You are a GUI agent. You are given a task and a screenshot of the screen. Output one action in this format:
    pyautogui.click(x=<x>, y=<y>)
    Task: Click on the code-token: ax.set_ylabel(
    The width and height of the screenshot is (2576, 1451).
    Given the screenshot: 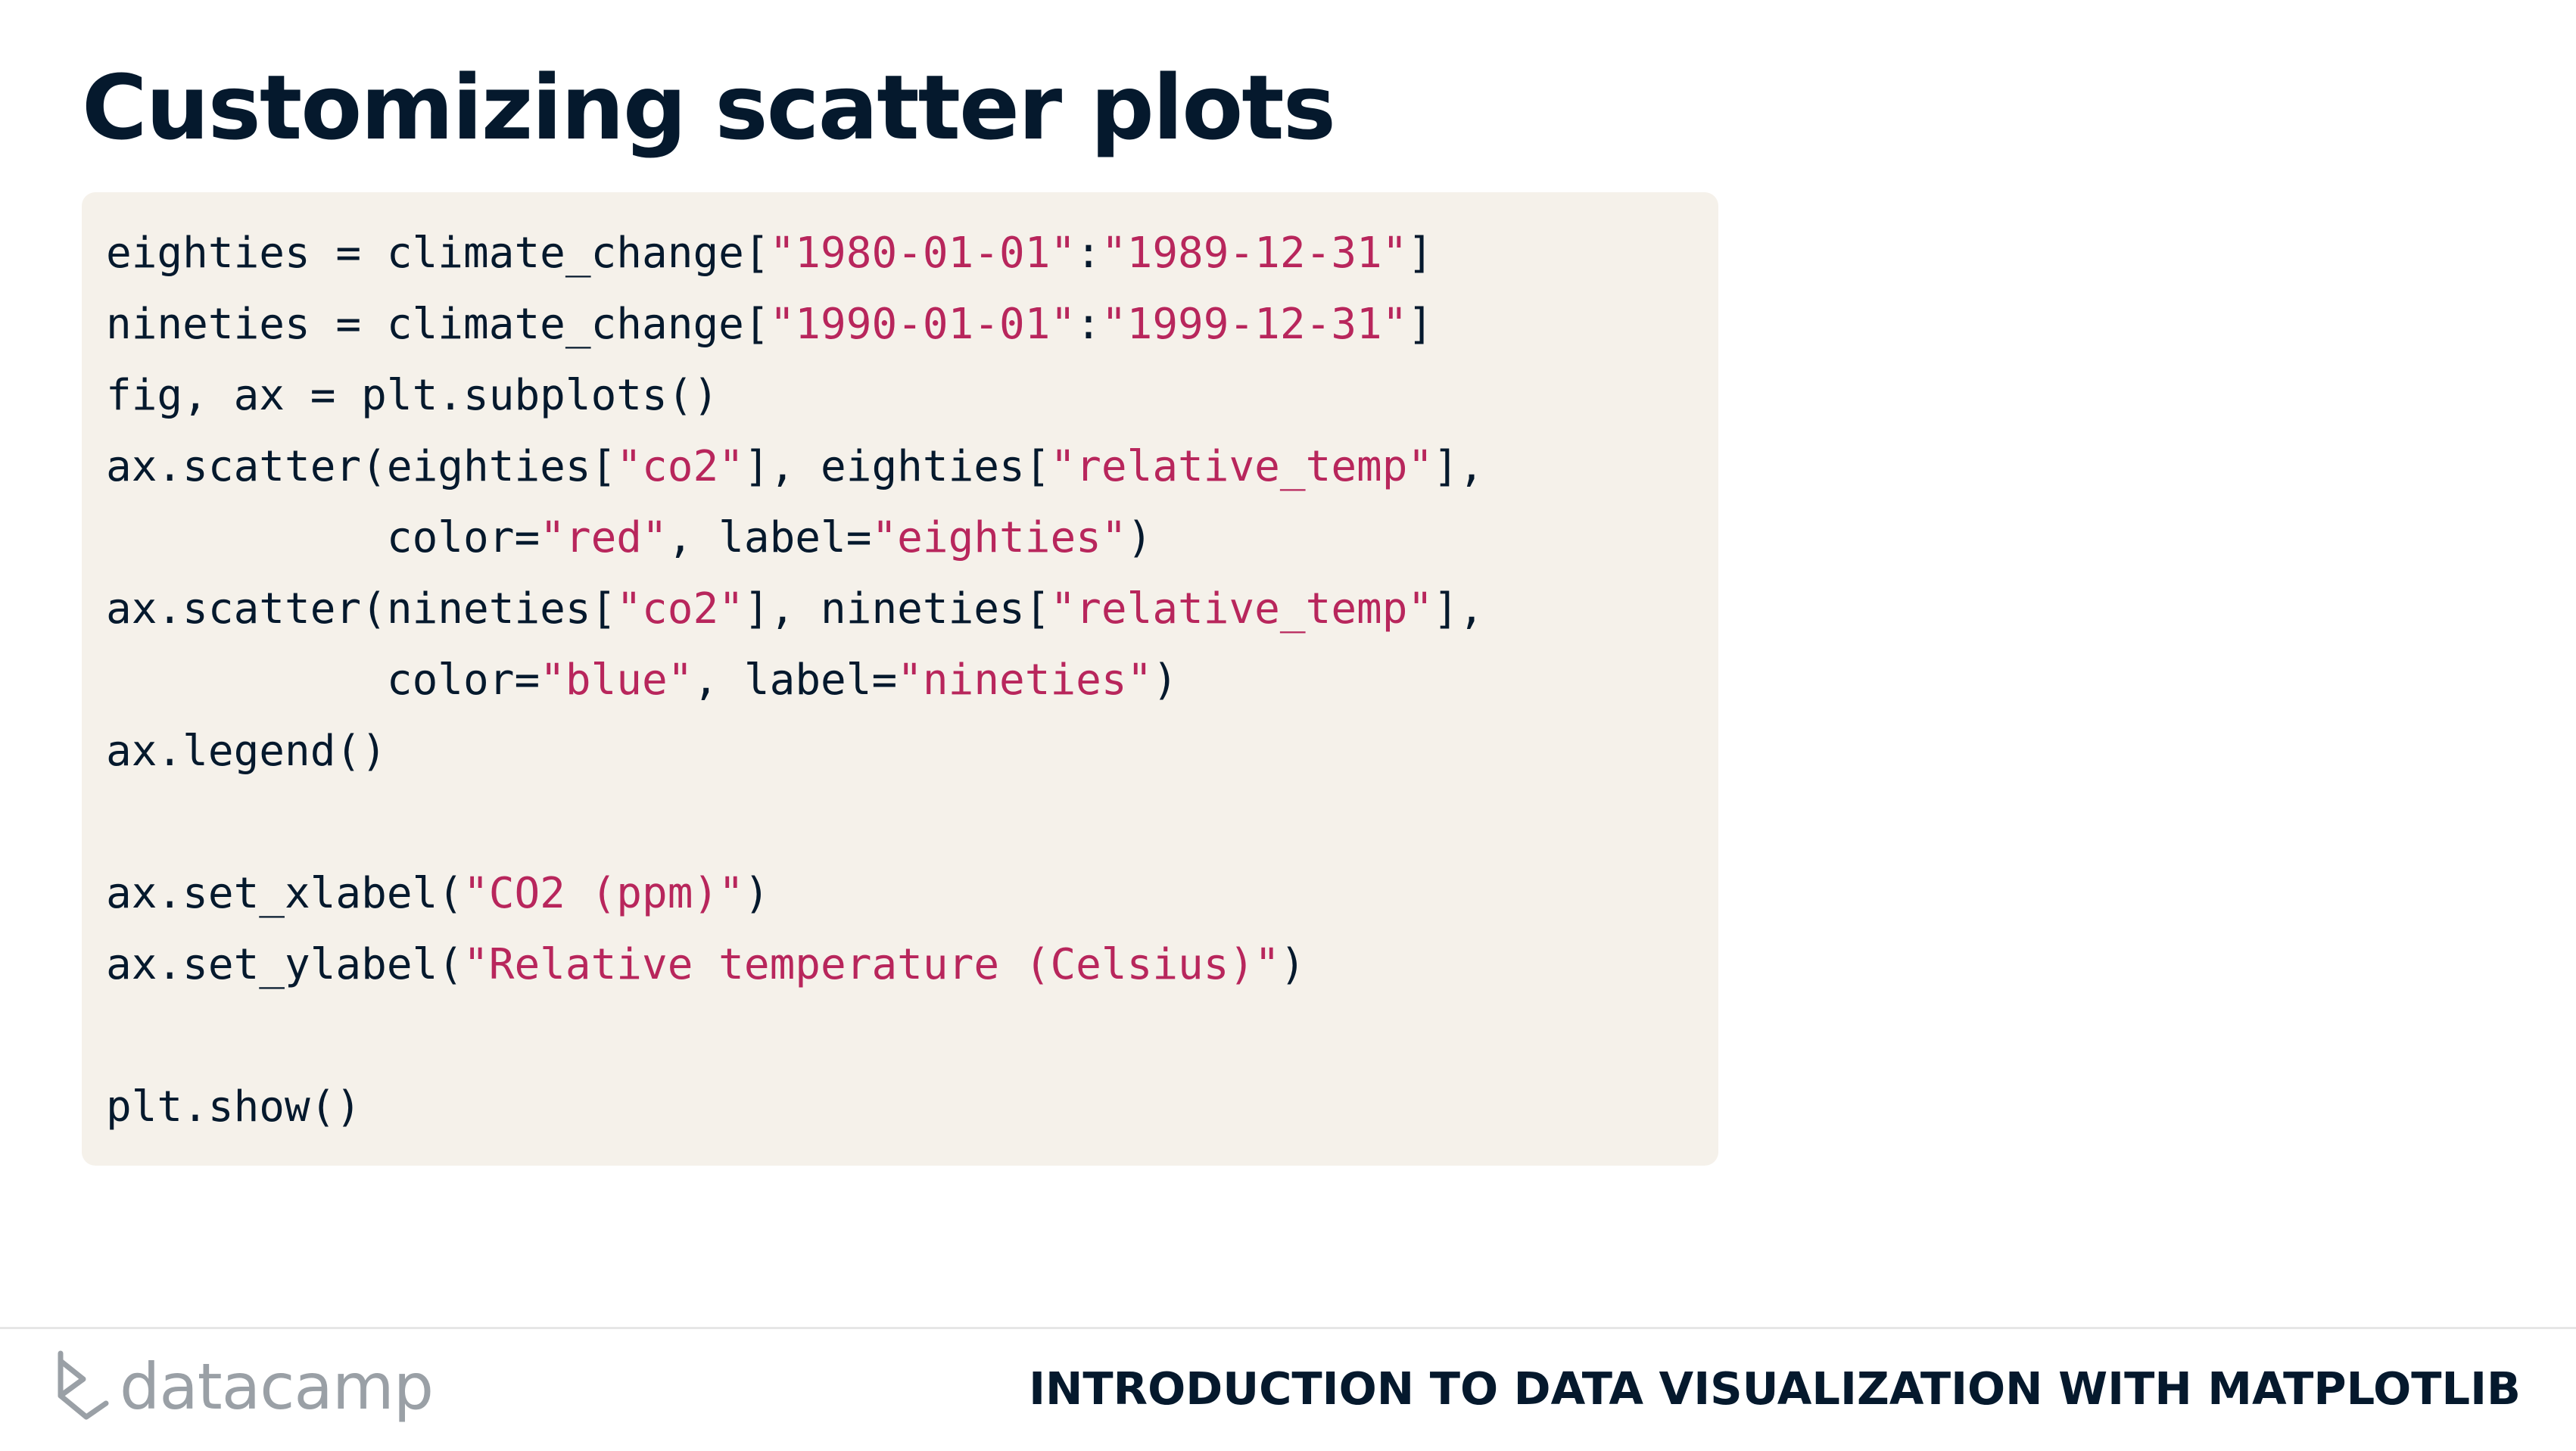 What is the action you would take?
    pyautogui.click(x=285, y=964)
    